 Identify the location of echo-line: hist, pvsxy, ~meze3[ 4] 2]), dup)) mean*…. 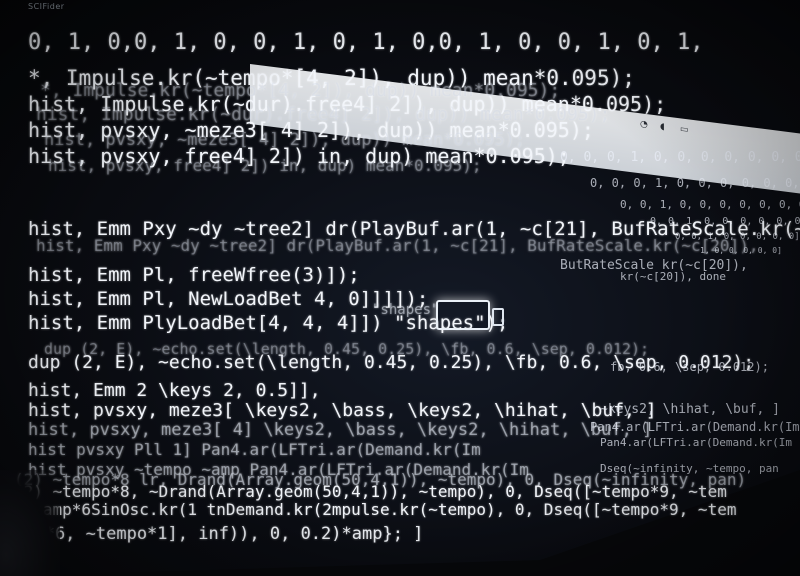
(285, 140).